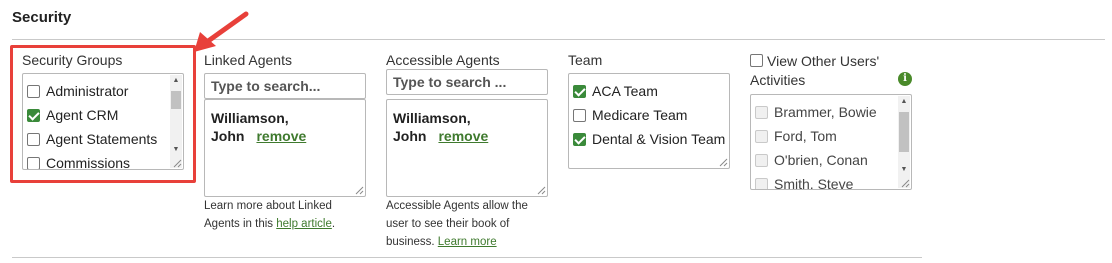 The image size is (1112, 263). I want to click on user-obrien-conan: O'brien, Conan, so click(811, 160).